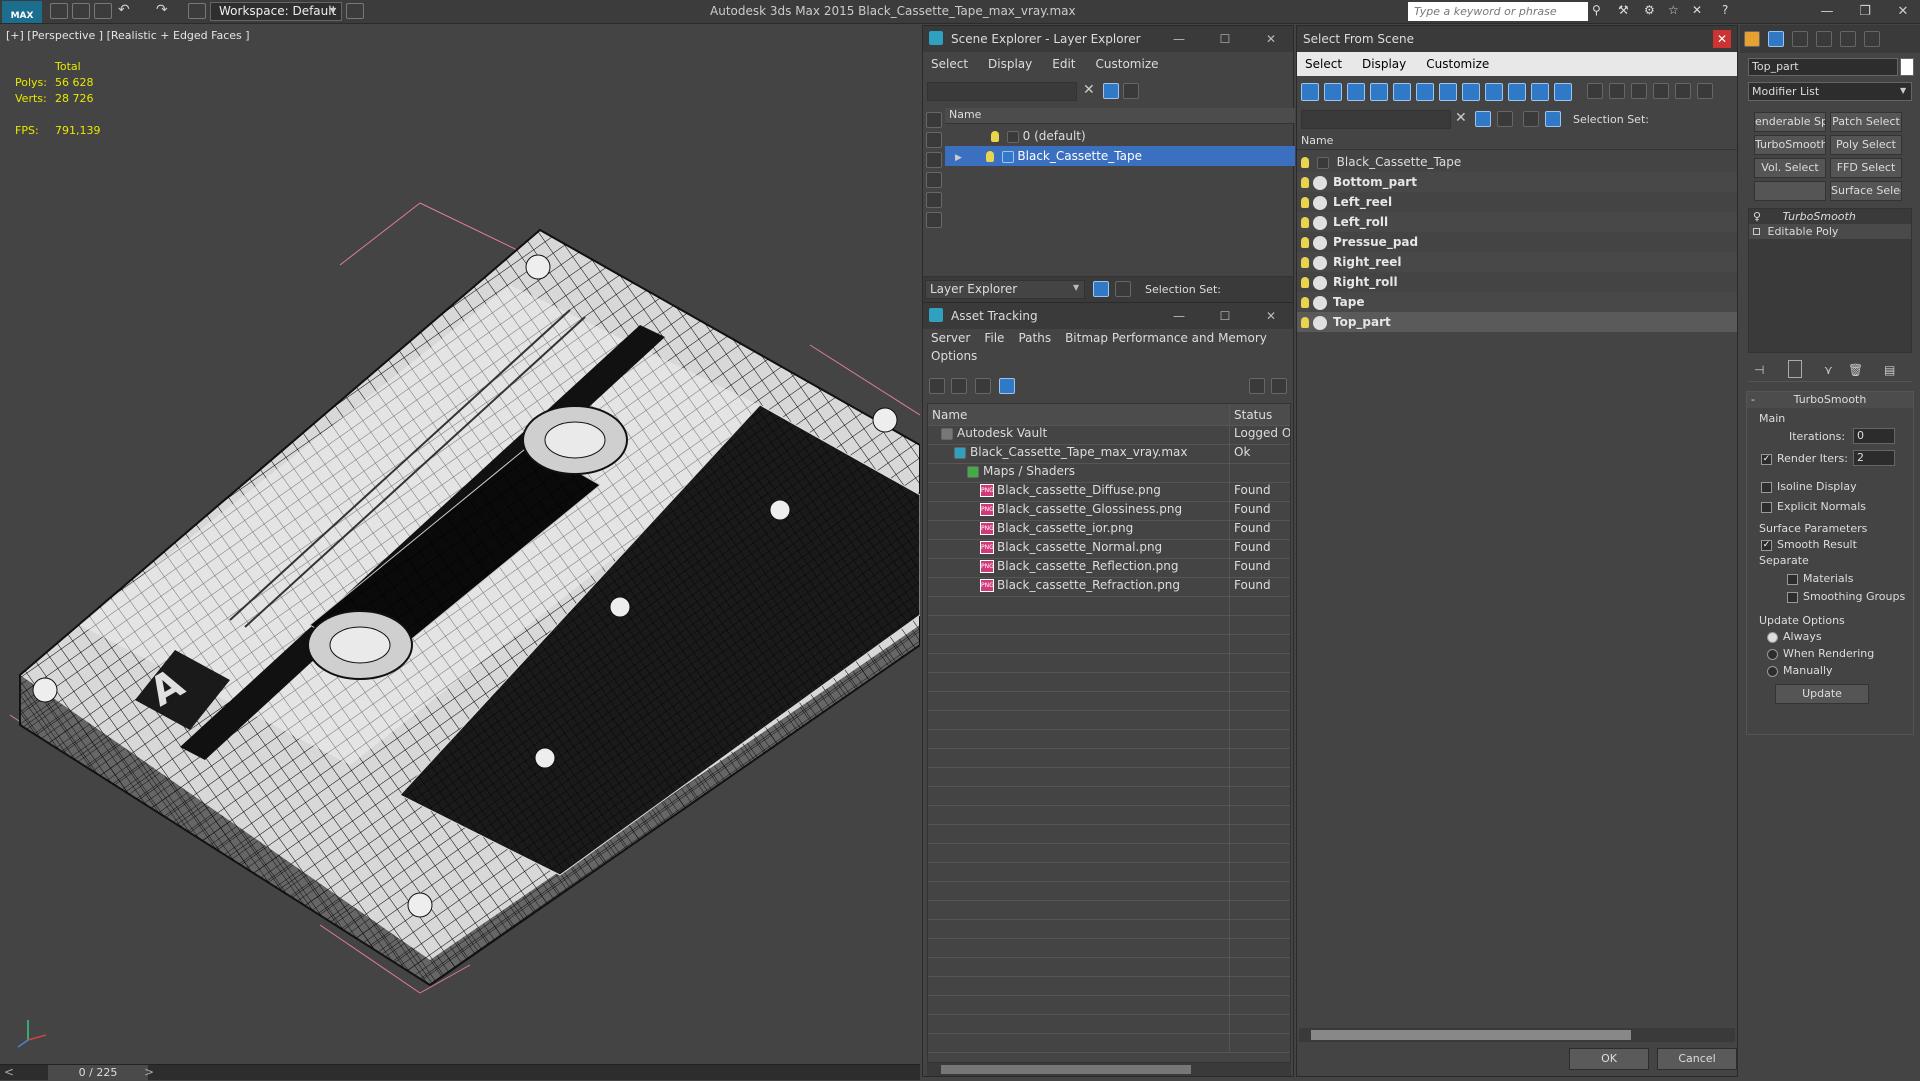 Image resolution: width=1920 pixels, height=1081 pixels. I want to click on object-name-field: Top_part, so click(1823, 67).